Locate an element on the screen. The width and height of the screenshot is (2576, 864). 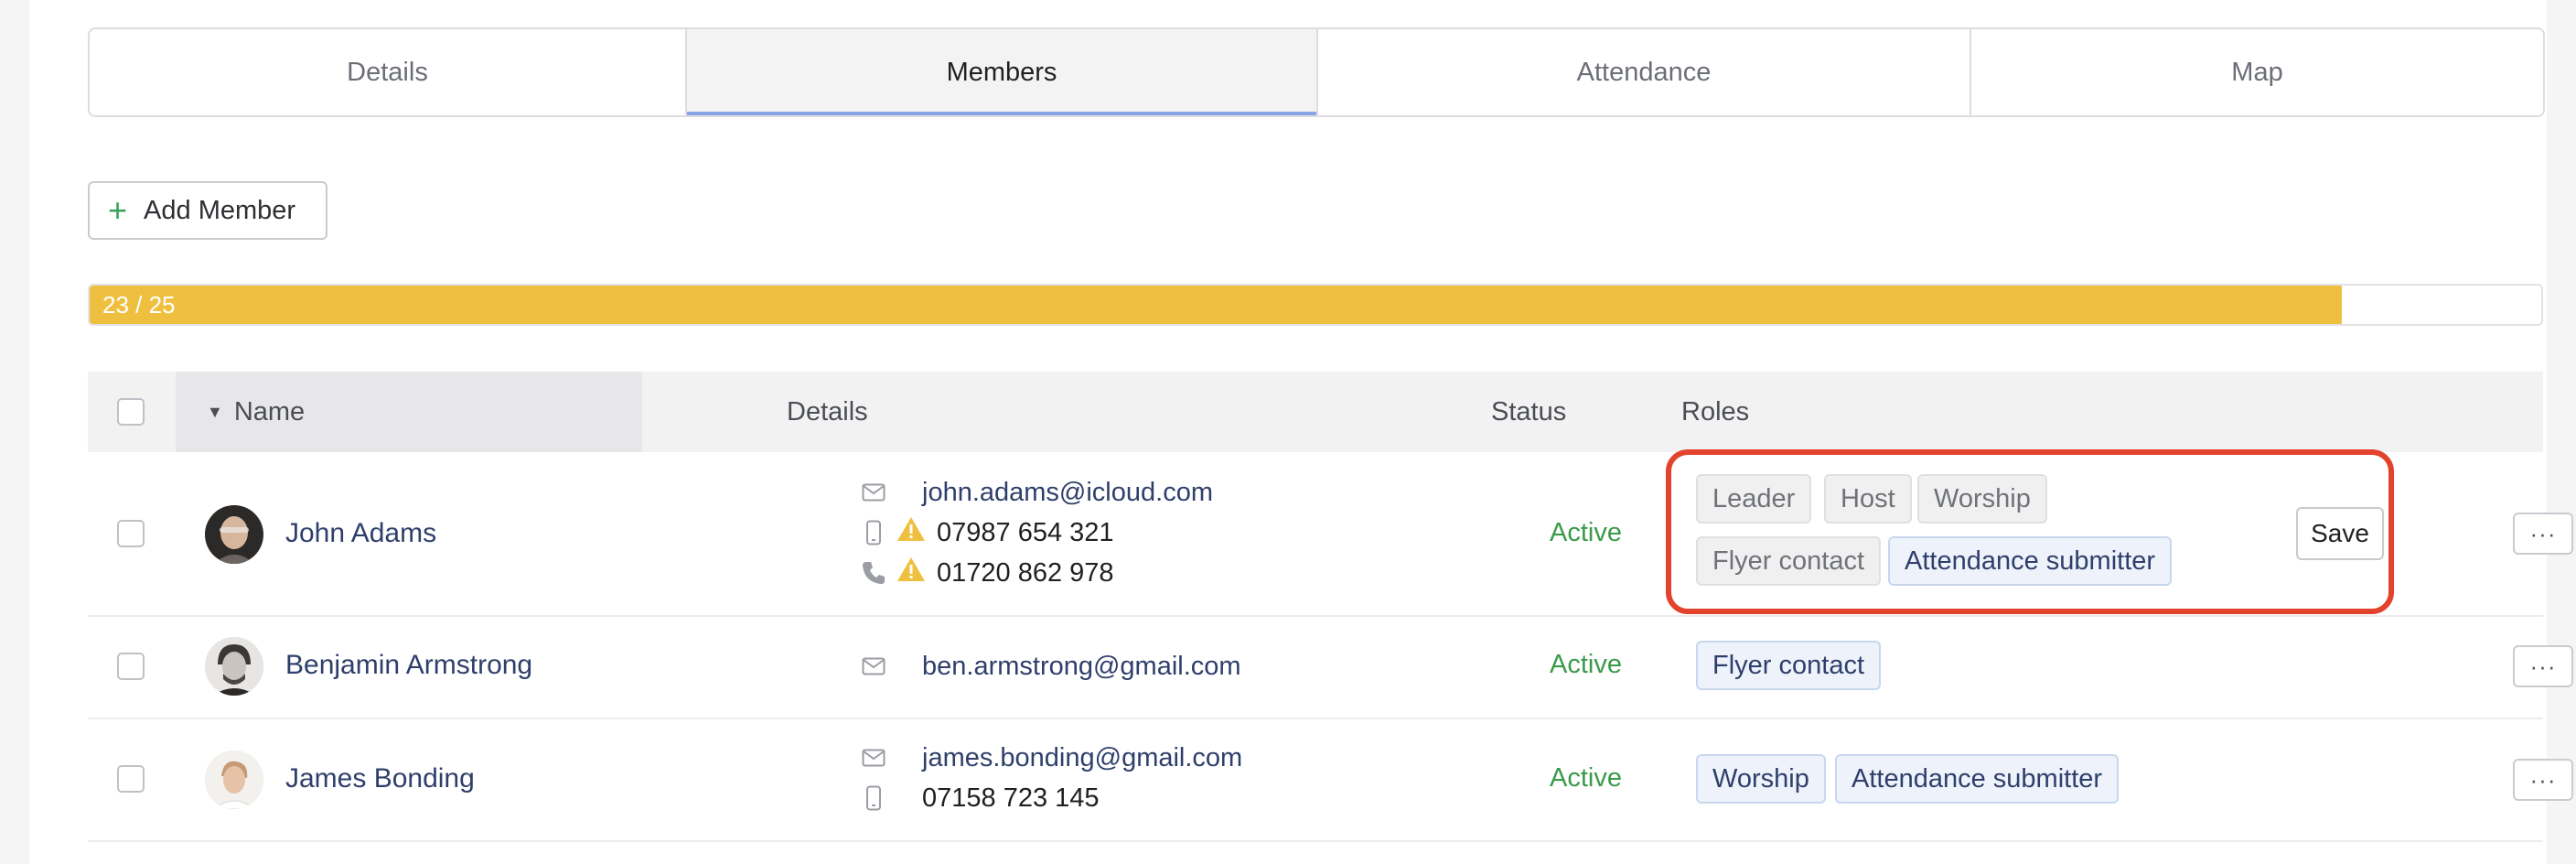
email-line: james.bonding@gmail.com is located at coordinates (1051, 758).